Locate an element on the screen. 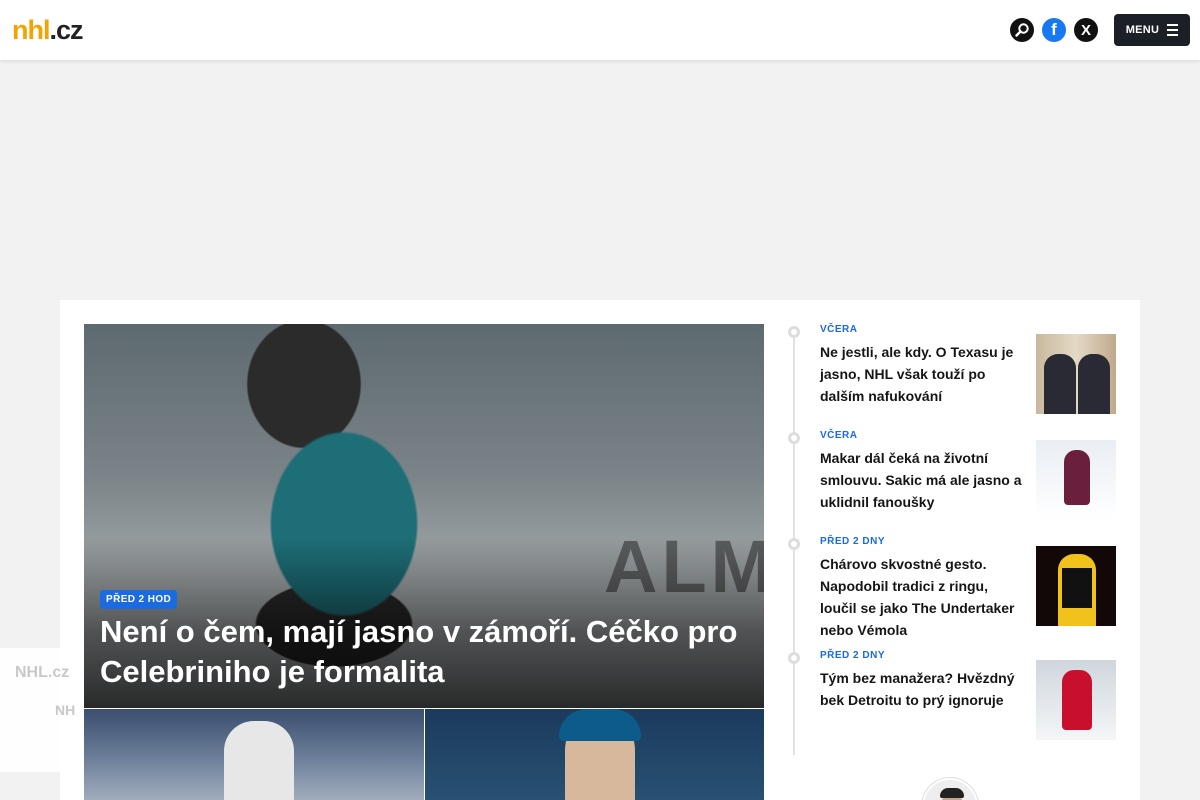 Image resolution: width=1200 pixels, height=800 pixels. top-navigation-bar: nhl.cz f X MENU is located at coordinates (600, 30).